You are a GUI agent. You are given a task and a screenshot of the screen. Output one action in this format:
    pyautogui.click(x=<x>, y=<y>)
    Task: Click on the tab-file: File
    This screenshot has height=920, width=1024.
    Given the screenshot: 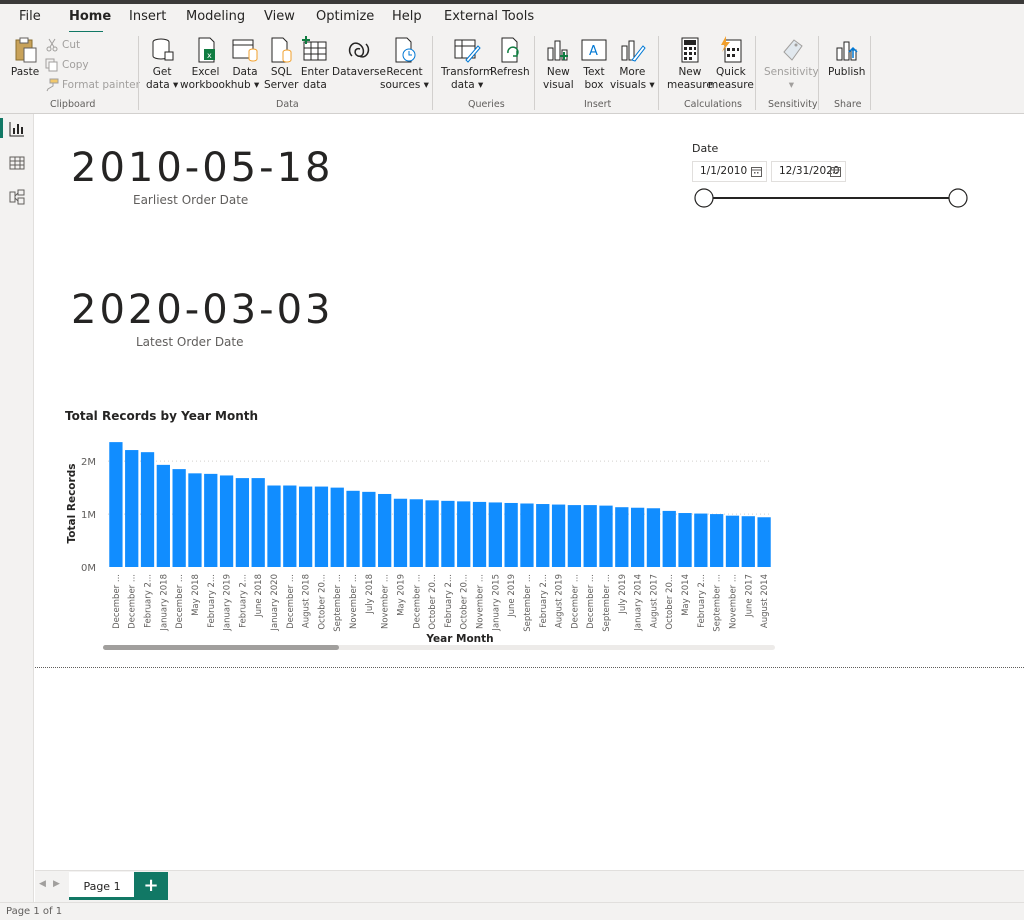 What is the action you would take?
    pyautogui.click(x=30, y=16)
    